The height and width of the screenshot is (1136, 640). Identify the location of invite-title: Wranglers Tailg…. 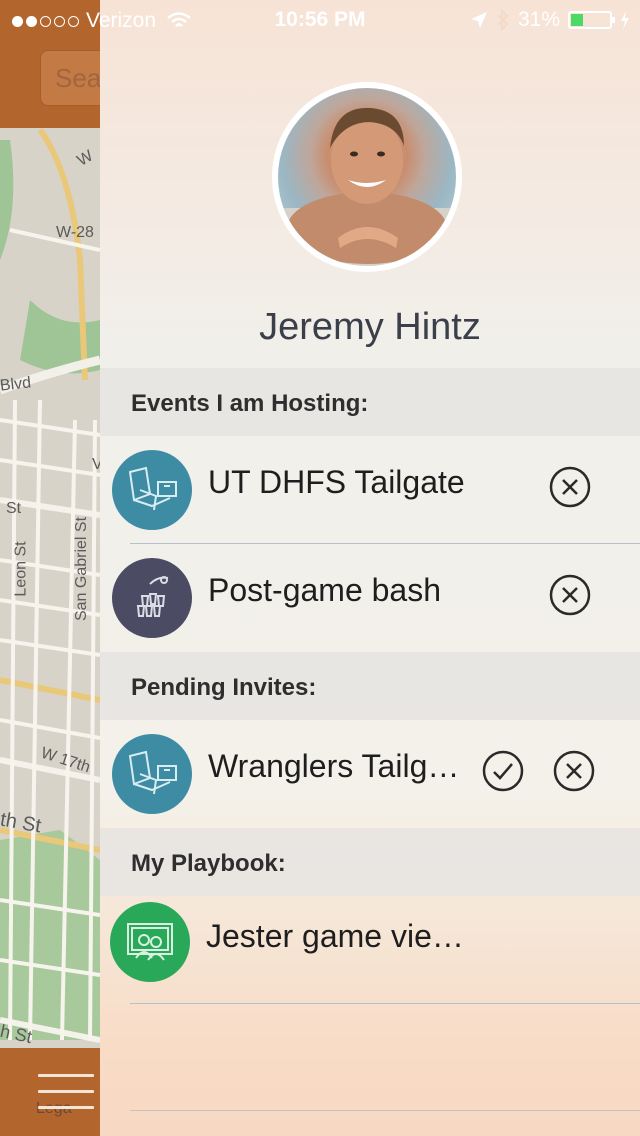
(334, 766).